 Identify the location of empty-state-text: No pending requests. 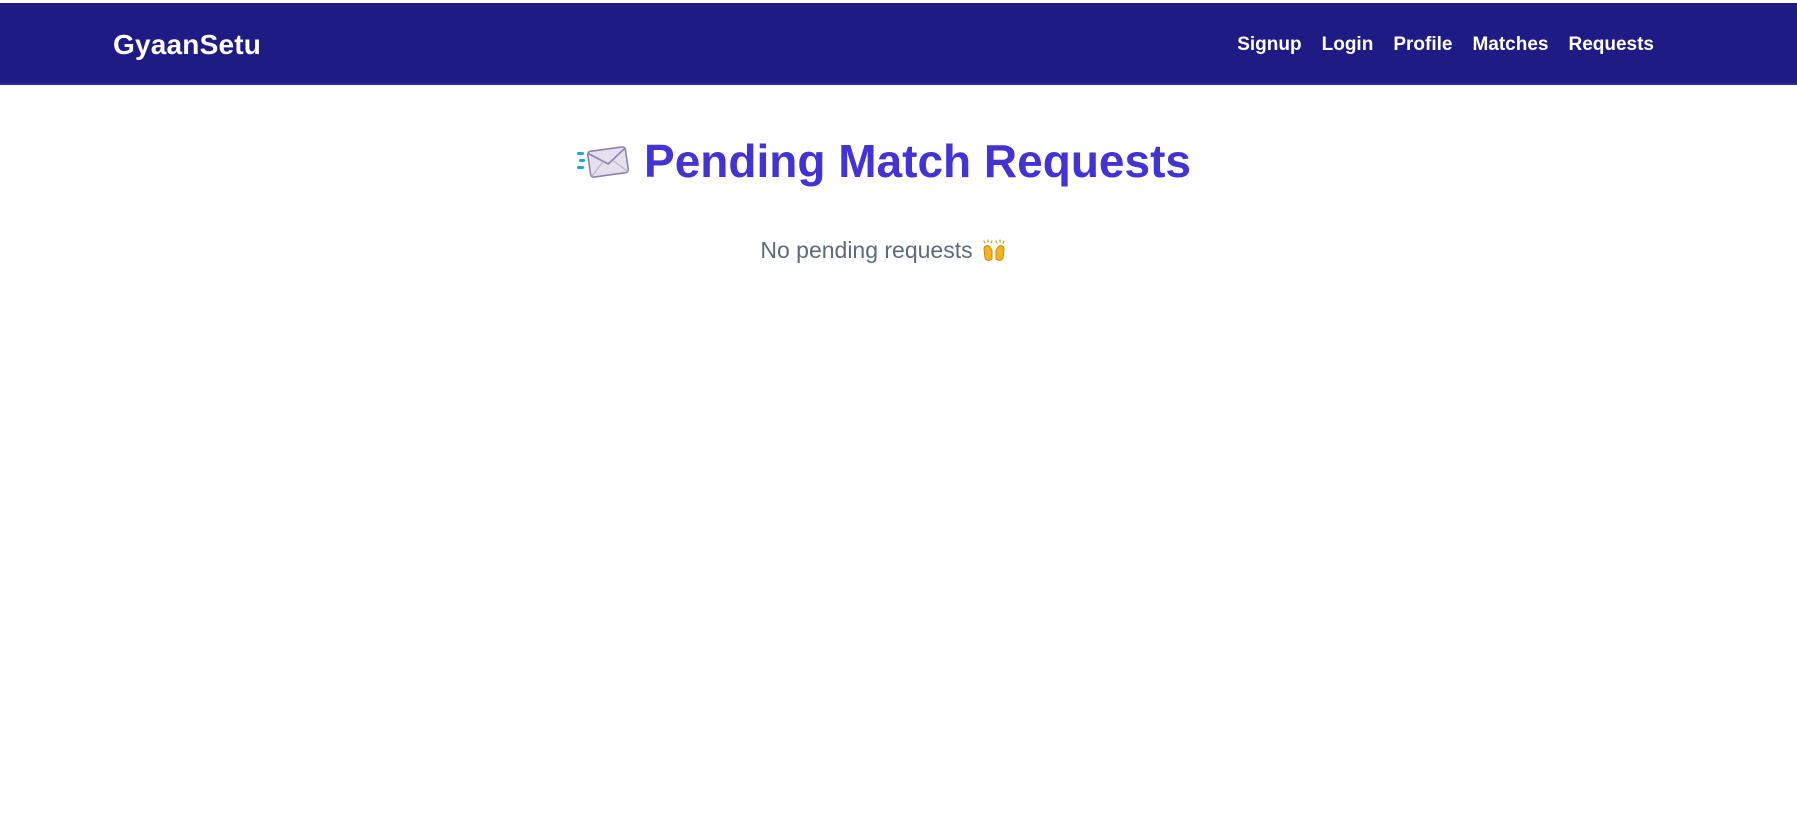
(866, 250).